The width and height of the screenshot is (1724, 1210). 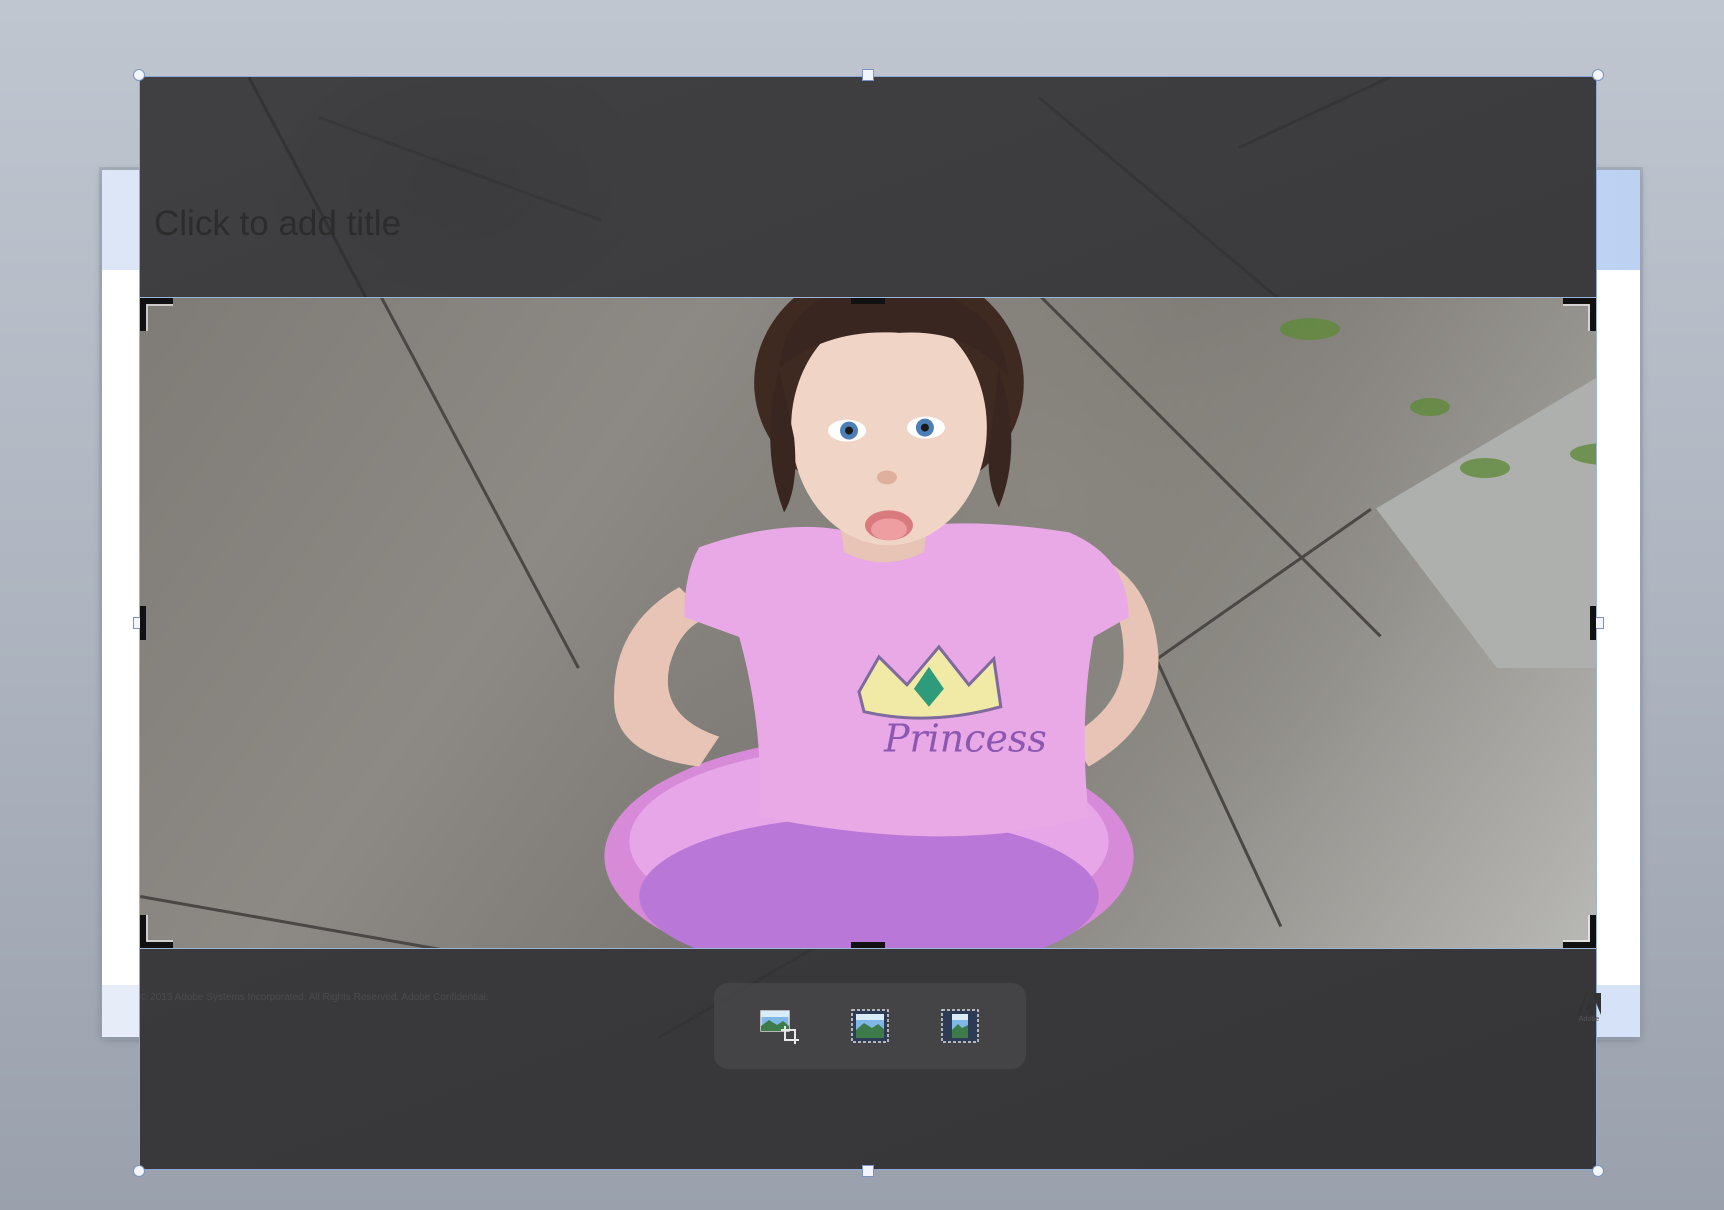 I want to click on crop-toolbar, so click(x=870, y=1026).